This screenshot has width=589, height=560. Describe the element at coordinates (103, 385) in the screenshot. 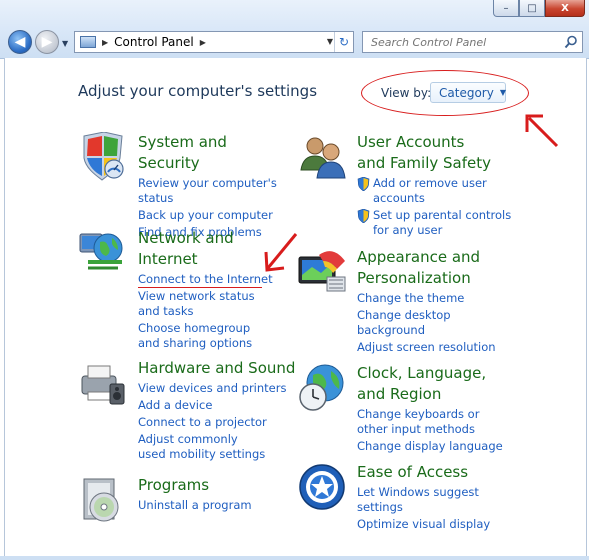

I see `printer-icon` at that location.